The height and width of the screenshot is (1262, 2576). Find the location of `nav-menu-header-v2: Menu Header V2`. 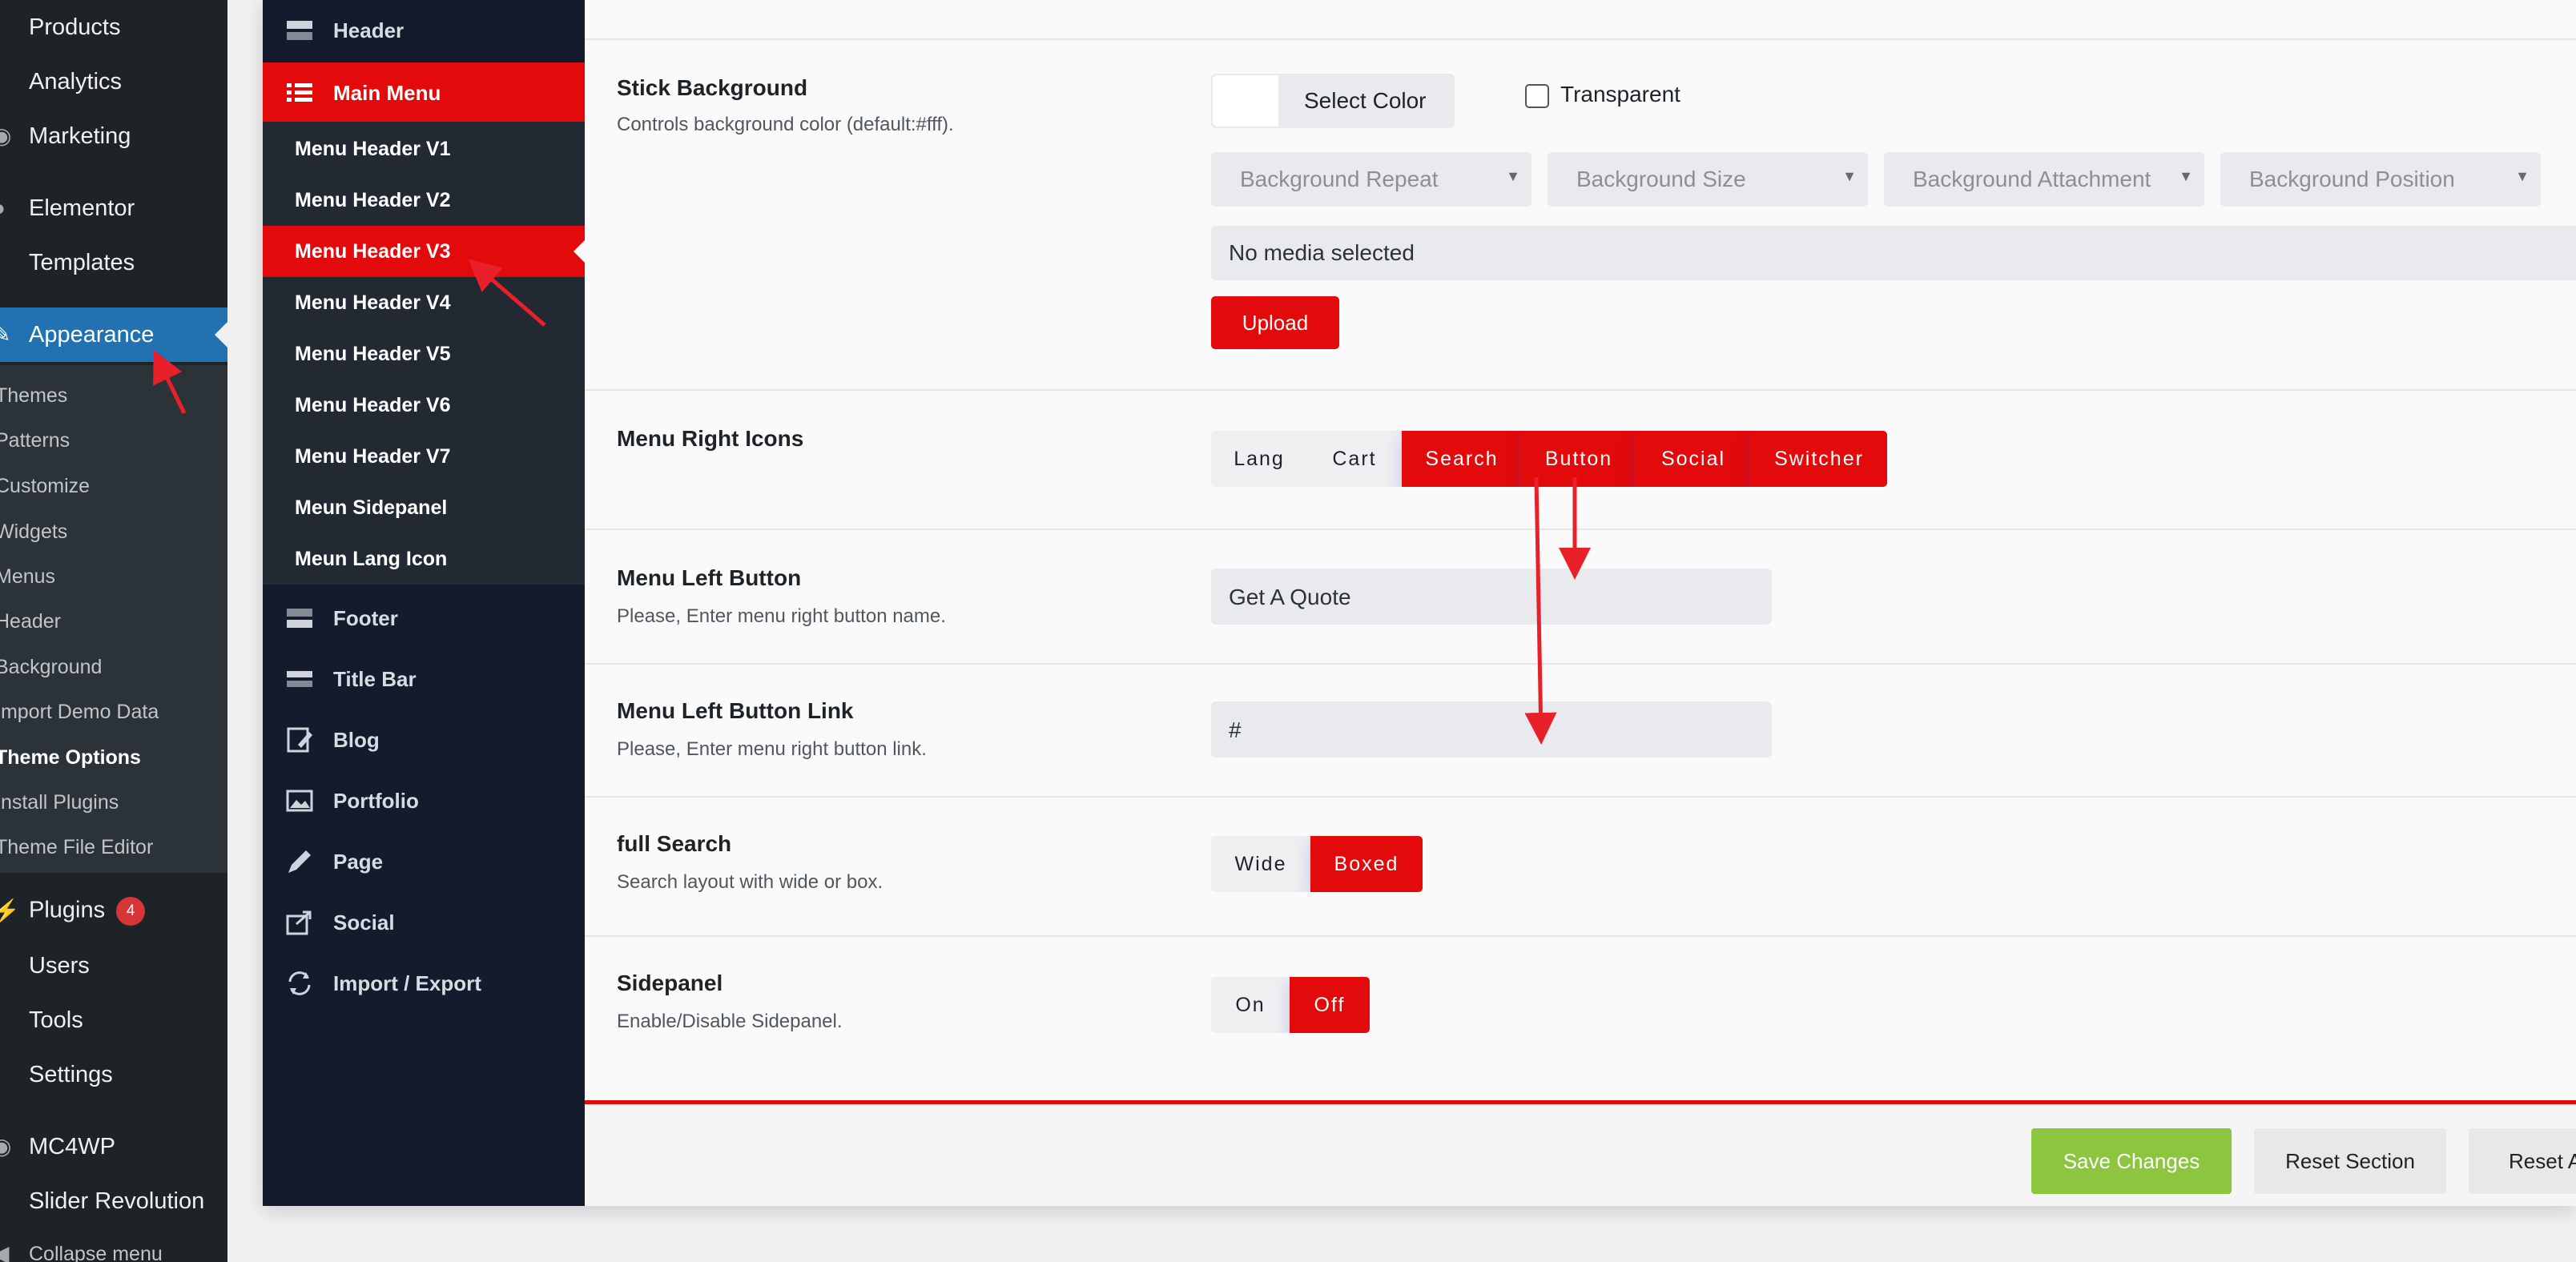

nav-menu-header-v2: Menu Header V2 is located at coordinates (424, 201).